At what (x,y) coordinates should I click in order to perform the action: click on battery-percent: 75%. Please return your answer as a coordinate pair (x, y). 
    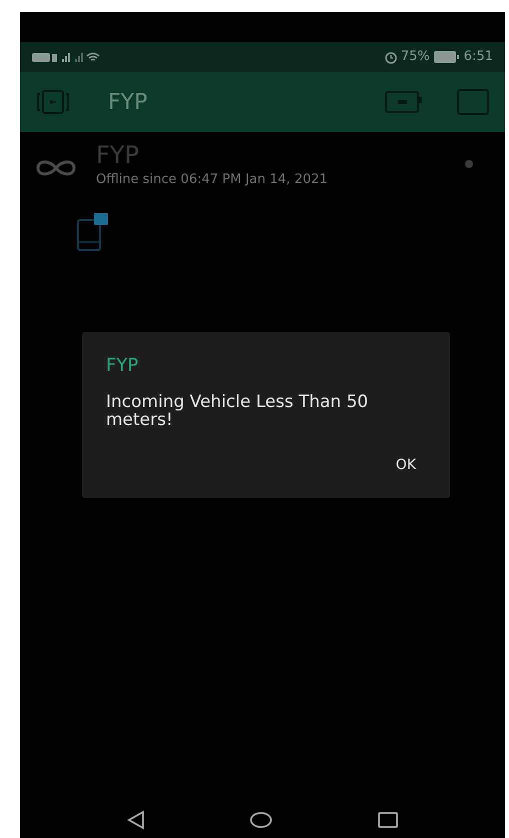
    Looking at the image, I should click on (415, 57).